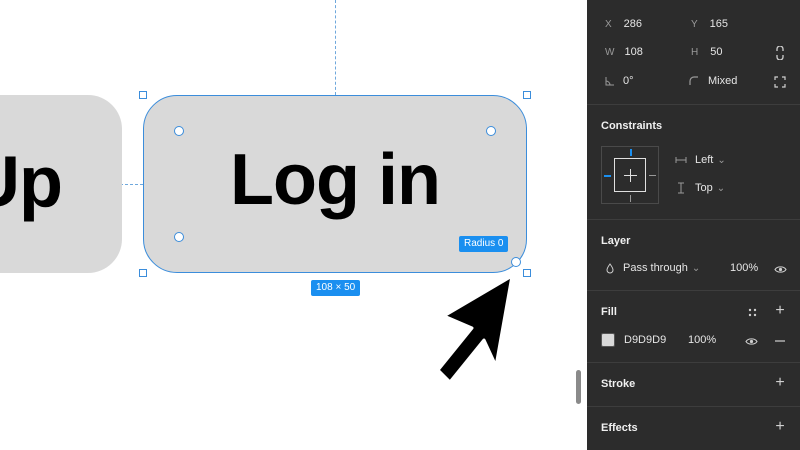  I want to click on layer-title: Layer, so click(616, 241).